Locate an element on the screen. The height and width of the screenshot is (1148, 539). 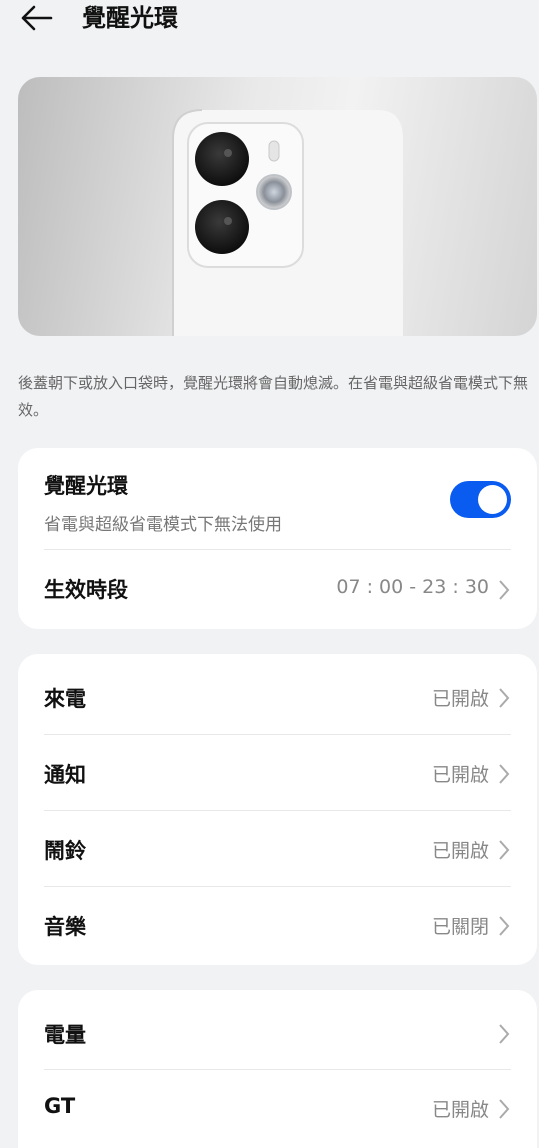
aura-toggle-row: 覺醒光環 省電與超級省電模式下無法使用 is located at coordinates (277, 499).